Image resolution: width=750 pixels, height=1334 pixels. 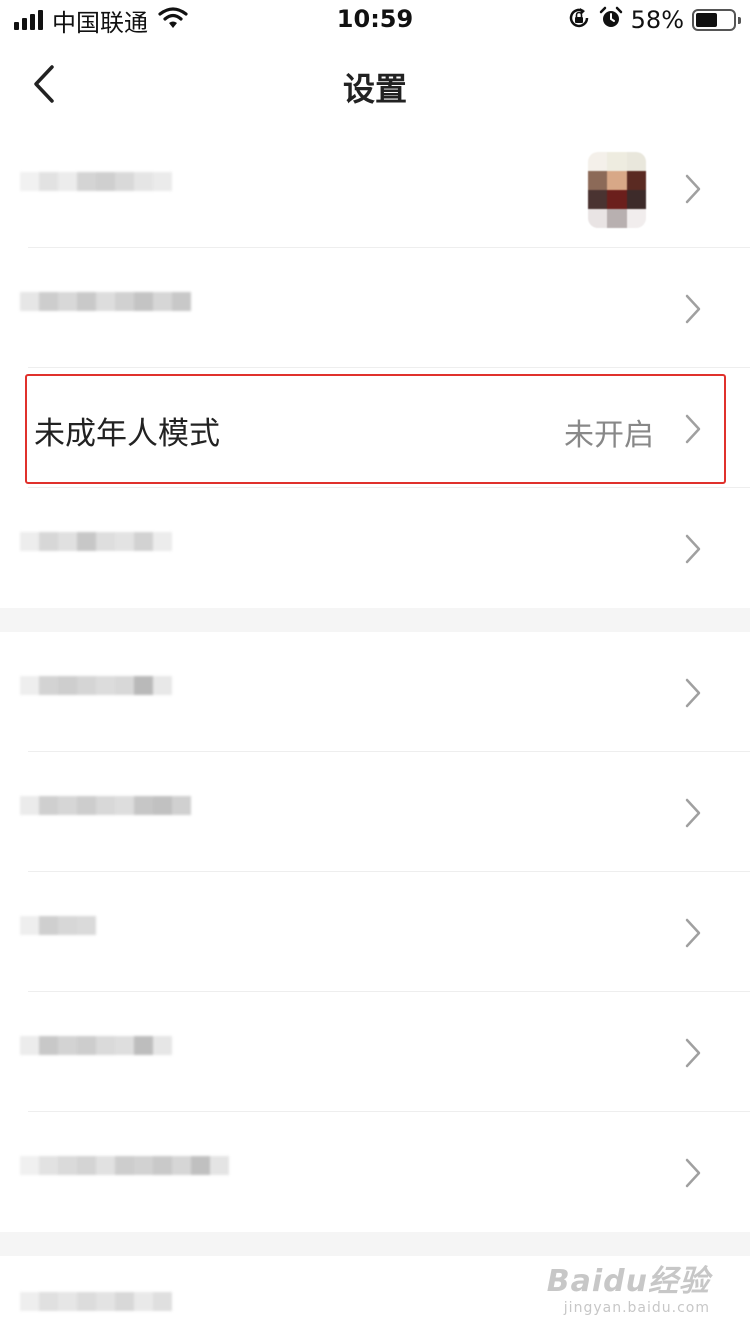 What do you see at coordinates (375, 20) in the screenshot?
I see `status-bar: 中国联通 10:59 58%` at bounding box center [375, 20].